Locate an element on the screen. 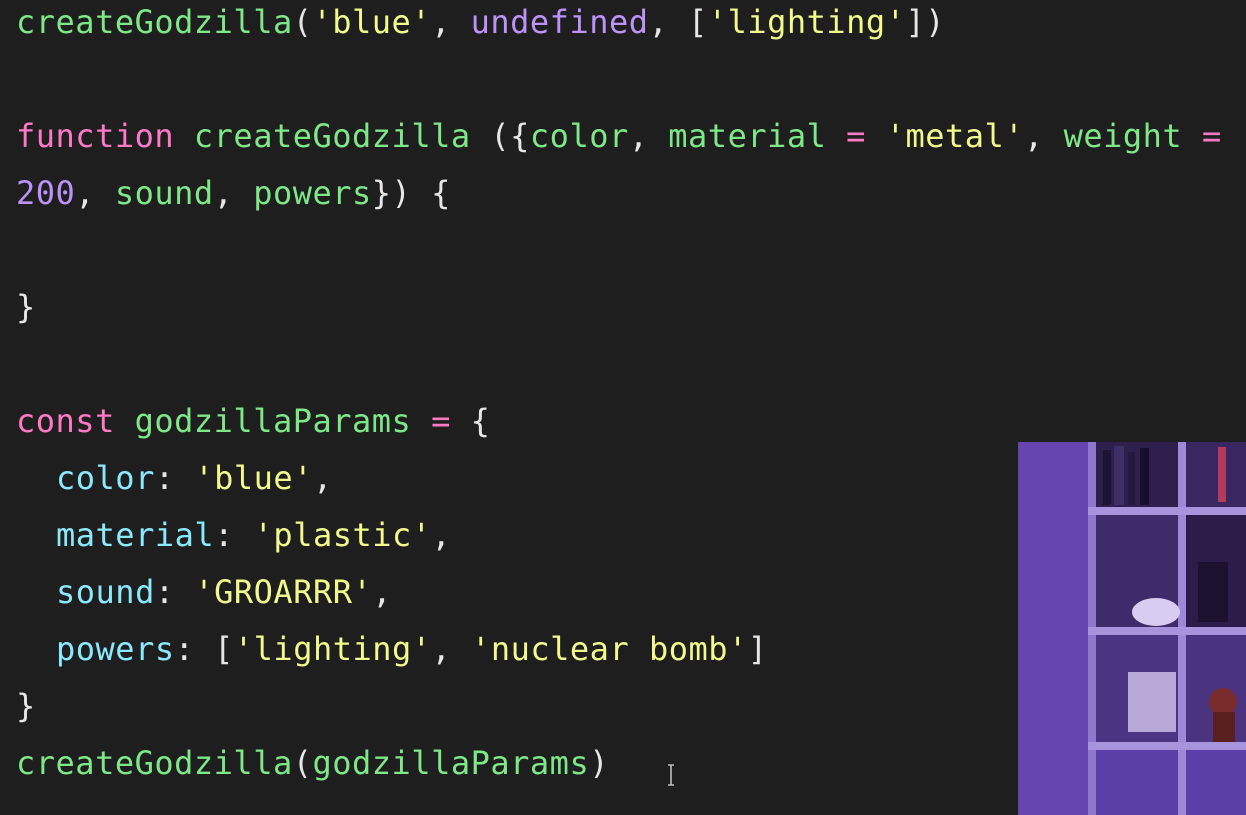 The width and height of the screenshot is (1246, 815). code-line-14: createGodzilla(godzillaParams) is located at coordinates (312, 763).